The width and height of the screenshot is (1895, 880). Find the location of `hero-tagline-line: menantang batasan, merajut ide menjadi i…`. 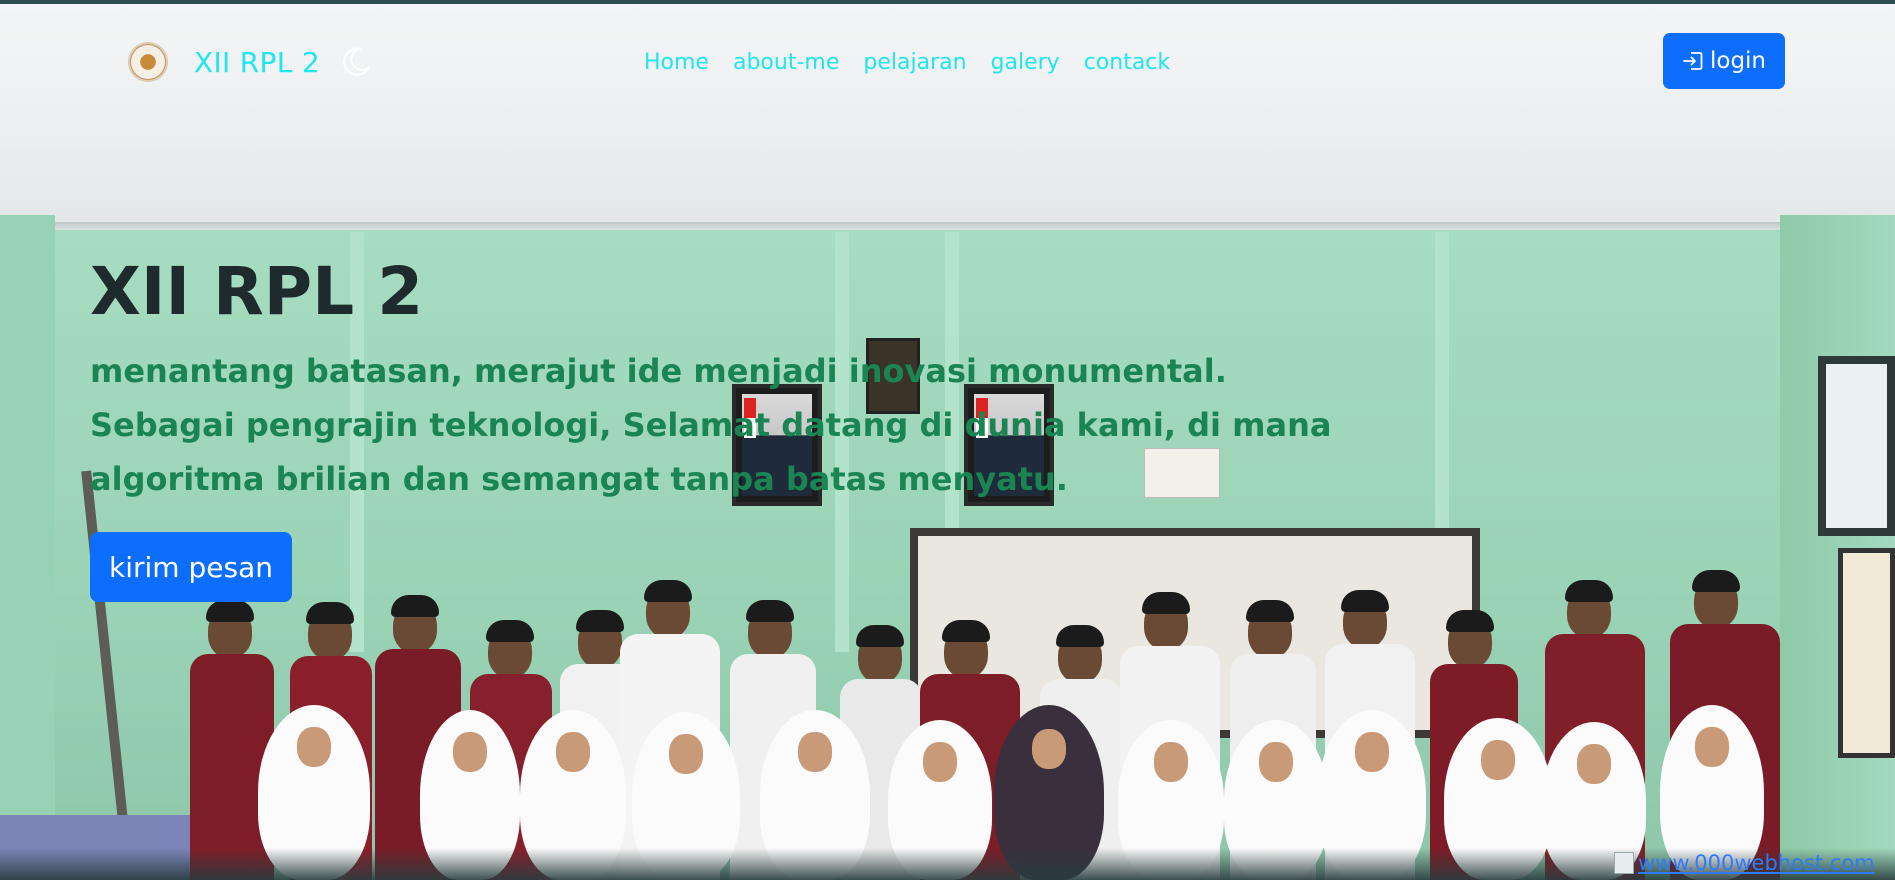

hero-tagline-line: menantang batasan, merajut ide menjadi i… is located at coordinates (658, 371).